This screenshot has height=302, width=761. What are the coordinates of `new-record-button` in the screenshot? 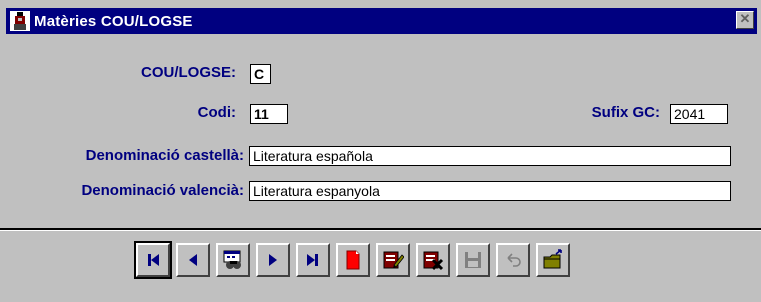 It's located at (353, 260).